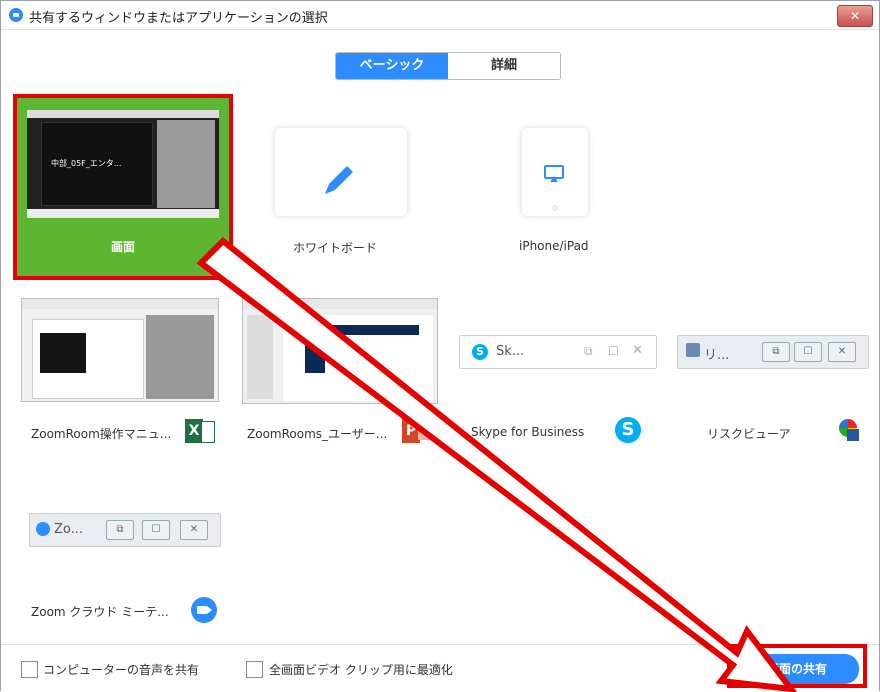  Describe the element at coordinates (339, 180) in the screenshot. I see `pencil-icon` at that location.